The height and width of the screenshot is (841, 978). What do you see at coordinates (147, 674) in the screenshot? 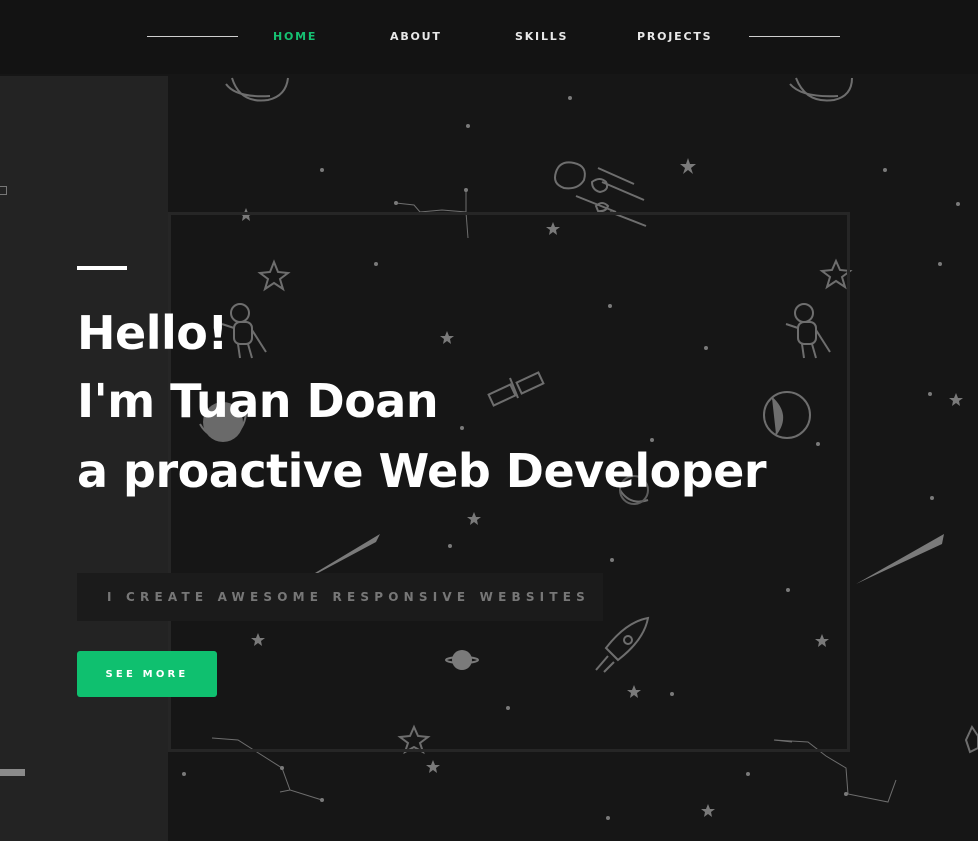
I see `see-more-button: SEE MORE` at bounding box center [147, 674].